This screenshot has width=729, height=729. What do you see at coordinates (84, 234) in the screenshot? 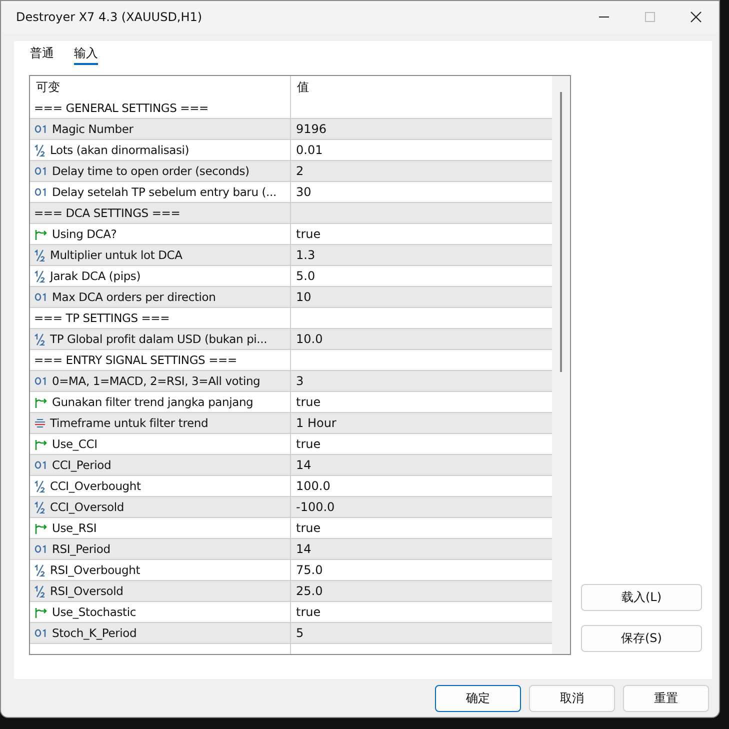
I see `parameter-name: Using DCA?` at bounding box center [84, 234].